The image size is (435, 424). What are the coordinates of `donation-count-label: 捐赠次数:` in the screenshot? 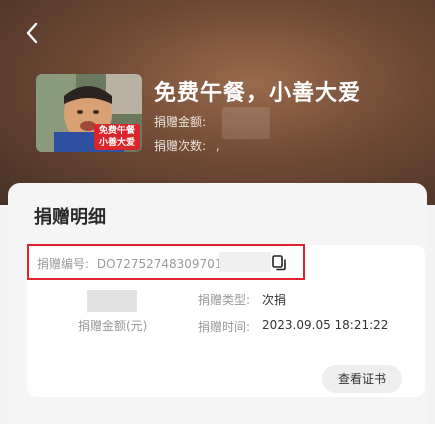 It's located at (180, 146).